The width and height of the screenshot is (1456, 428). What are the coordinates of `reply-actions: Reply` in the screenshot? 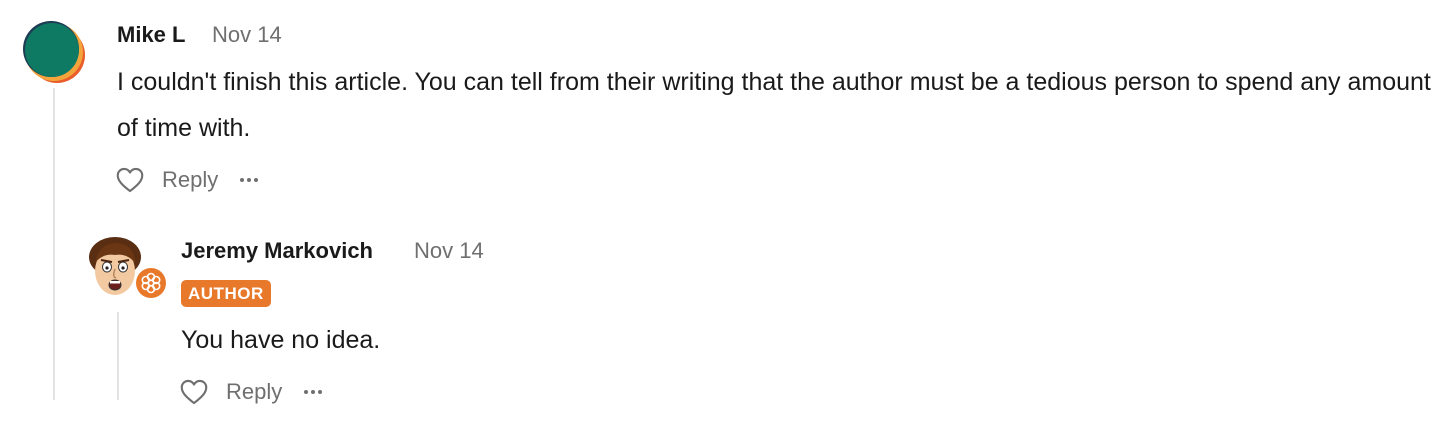 It's located at (251, 392).